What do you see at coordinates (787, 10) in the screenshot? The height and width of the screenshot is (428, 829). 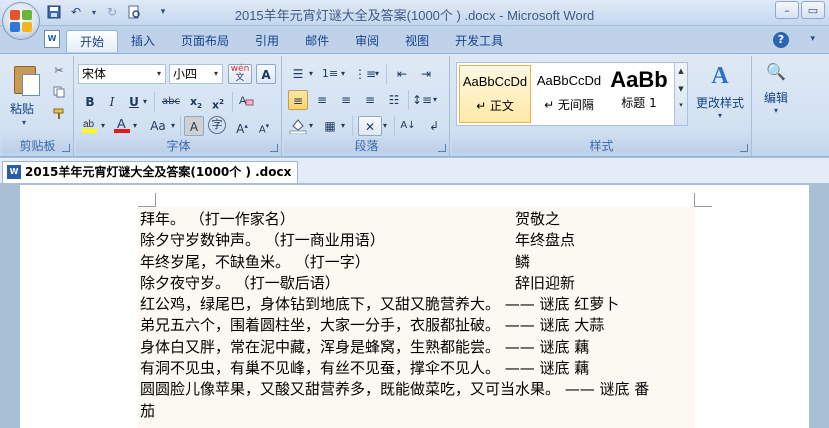 I see `minimize-button: –` at bounding box center [787, 10].